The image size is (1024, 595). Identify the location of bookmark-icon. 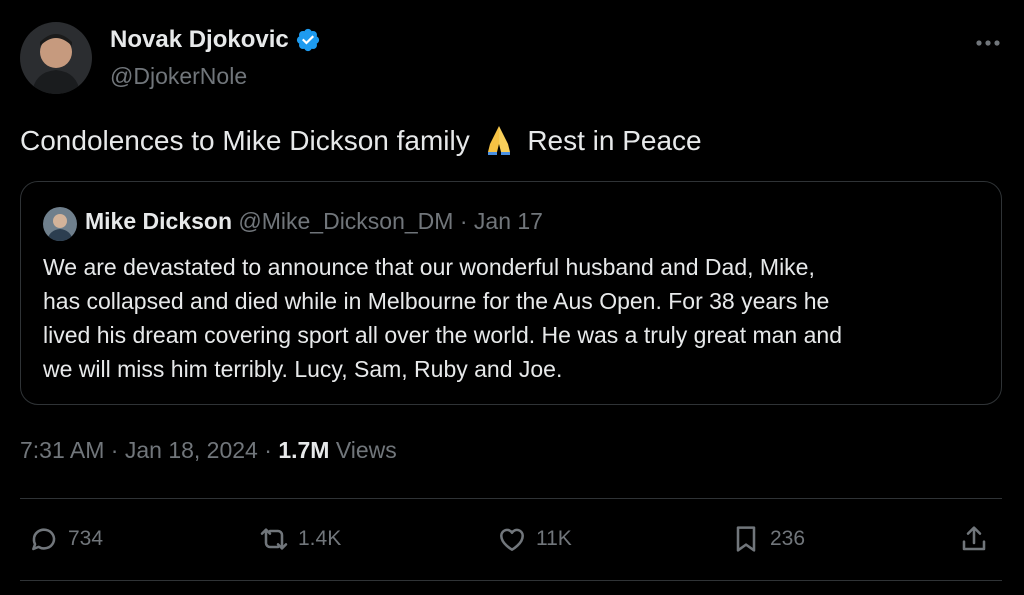
(746, 539).